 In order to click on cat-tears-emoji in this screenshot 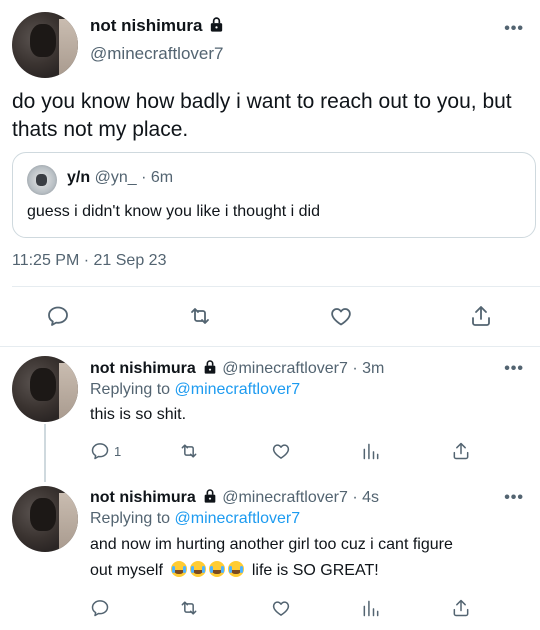, I will do `click(209, 570)`.